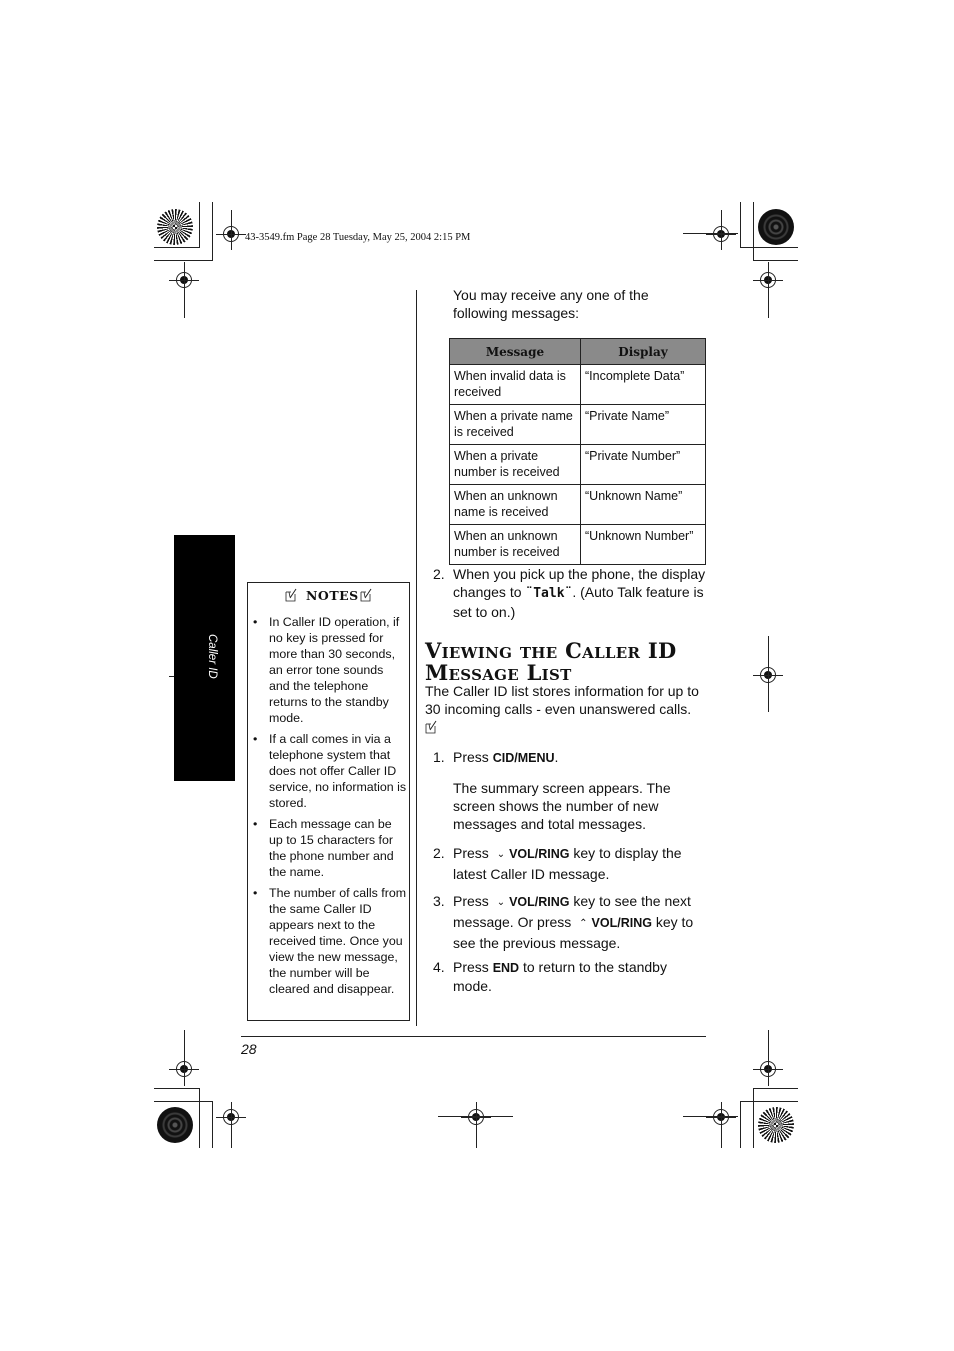 This screenshot has height=1351, width=954. Describe the element at coordinates (643, 504) in the screenshot. I see `display-cell: “Unknown Name”` at that location.